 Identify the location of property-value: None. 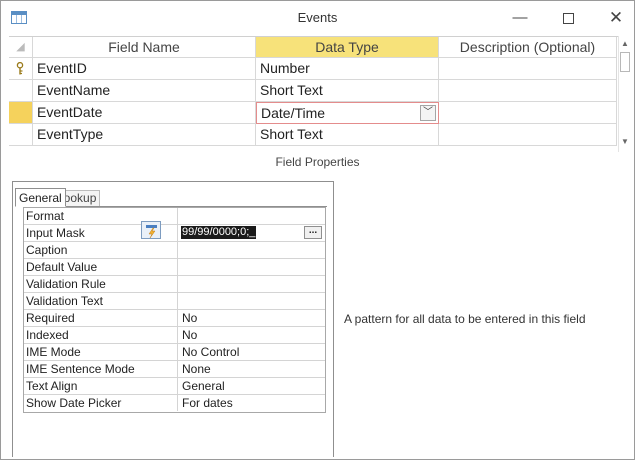
(252, 369).